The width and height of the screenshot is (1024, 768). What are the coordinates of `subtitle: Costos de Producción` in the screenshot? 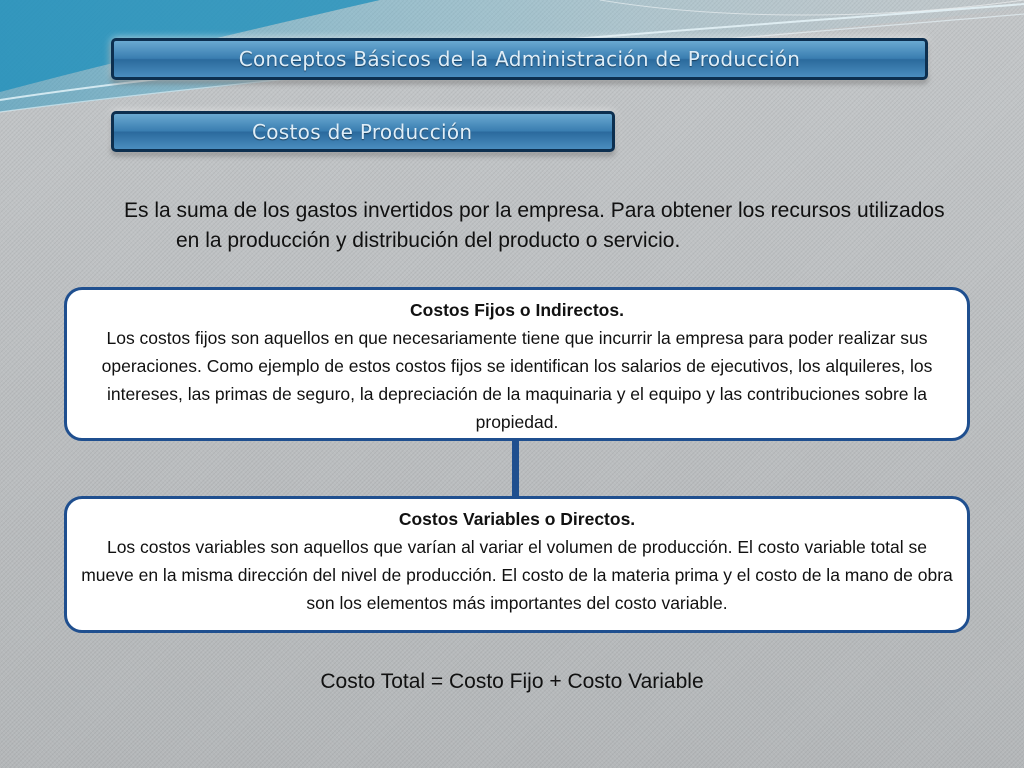 It's located at (362, 131).